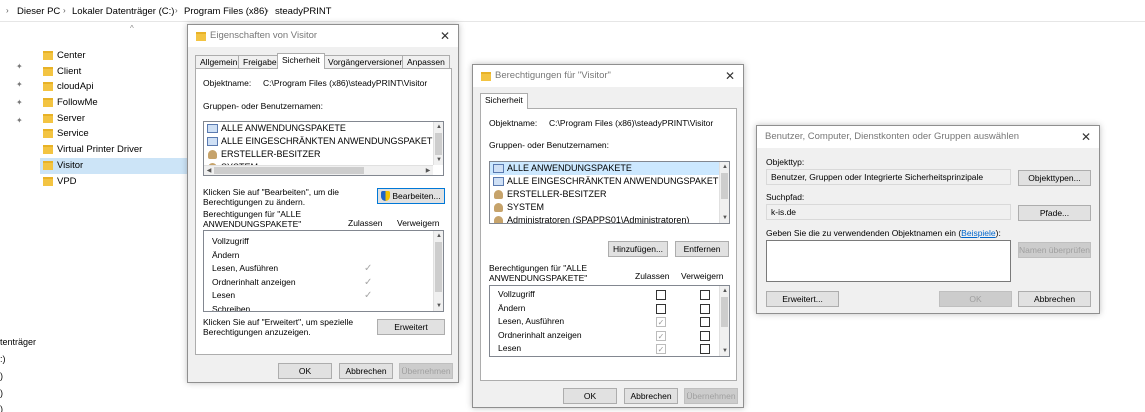 The image size is (1145, 412). Describe the element at coordinates (260, 62) in the screenshot. I see `tab-freigabe: Freigabe` at that location.